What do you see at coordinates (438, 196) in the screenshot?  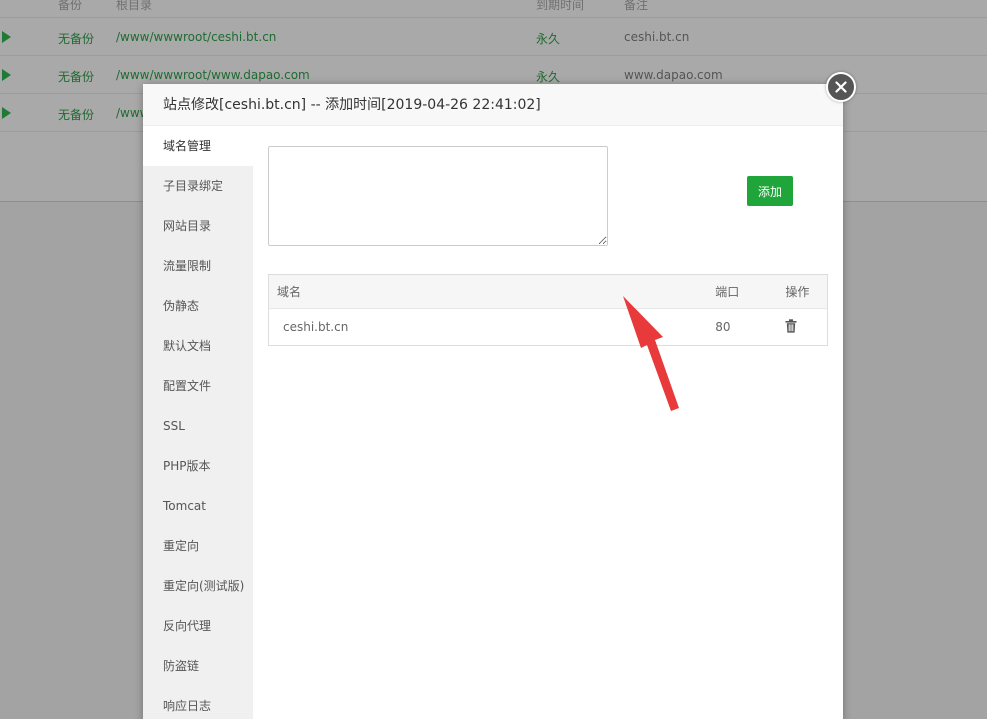 I see `domain-input` at bounding box center [438, 196].